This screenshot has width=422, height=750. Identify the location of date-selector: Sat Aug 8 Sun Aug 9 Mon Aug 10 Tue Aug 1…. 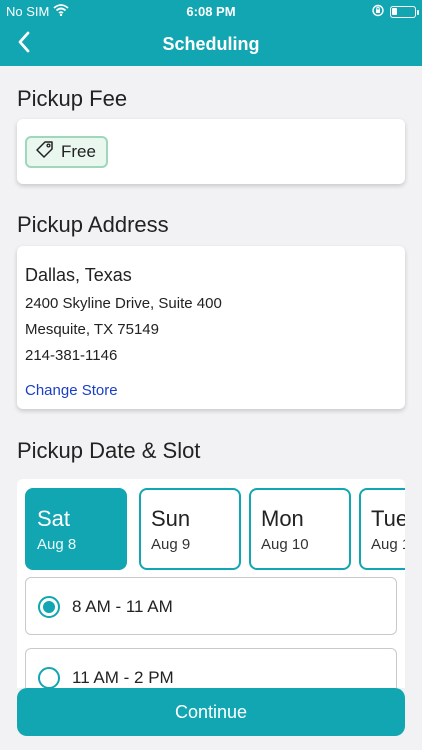
(215, 529).